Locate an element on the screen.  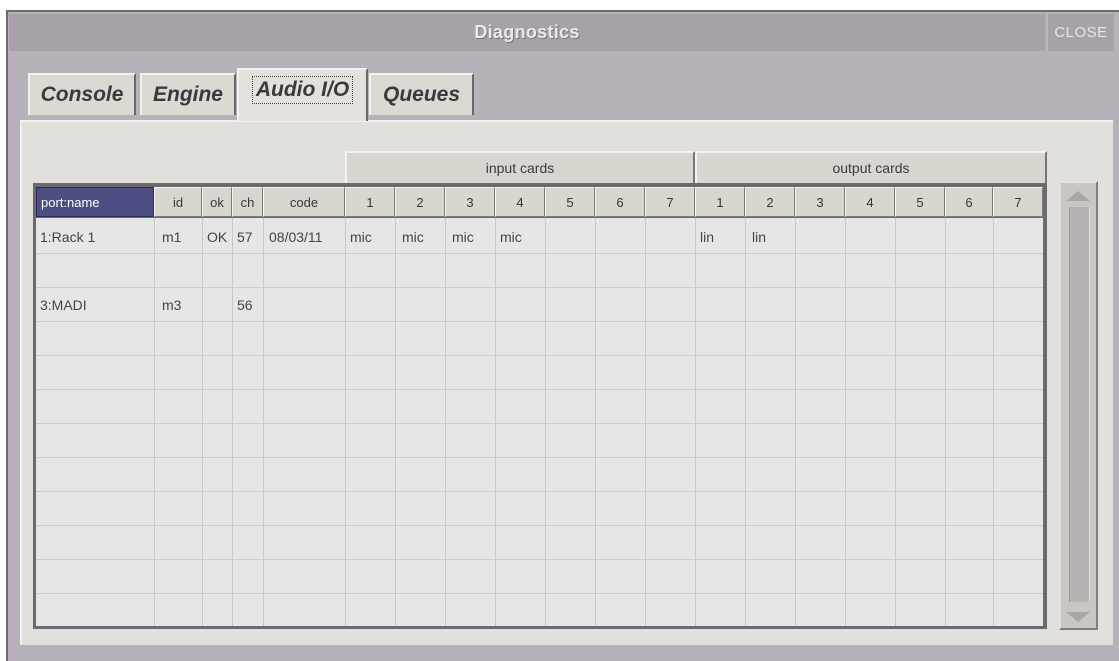
tab-engine-label: Engine is located at coordinates (187, 94).